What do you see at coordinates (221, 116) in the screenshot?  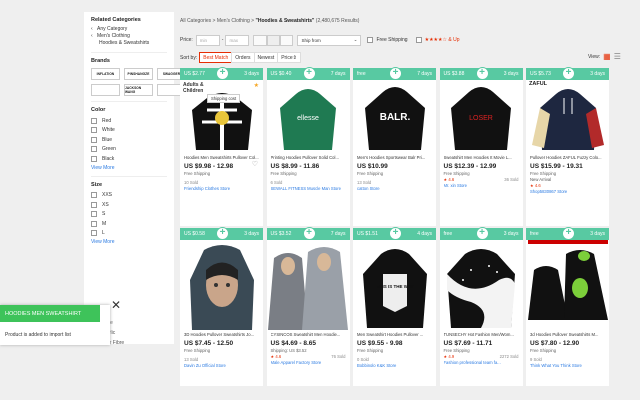 I see `product-image: Adults & Children Shipping cost ★` at bounding box center [221, 116].